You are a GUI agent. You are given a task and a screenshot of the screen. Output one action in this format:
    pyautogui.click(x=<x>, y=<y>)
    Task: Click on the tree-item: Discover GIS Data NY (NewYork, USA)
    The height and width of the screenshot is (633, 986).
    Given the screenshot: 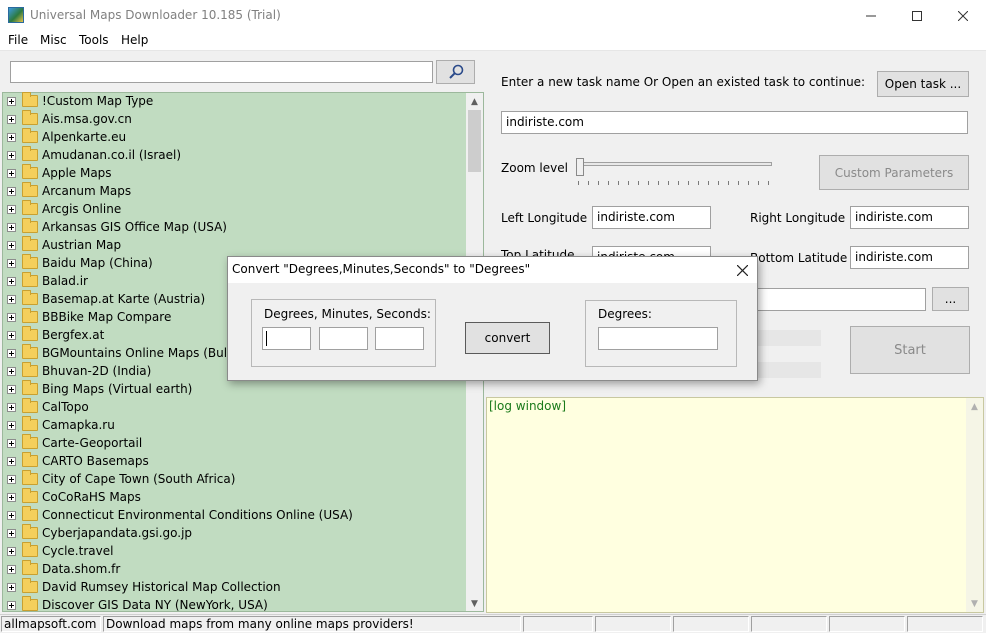 What is the action you would take?
    pyautogui.click(x=137, y=604)
    